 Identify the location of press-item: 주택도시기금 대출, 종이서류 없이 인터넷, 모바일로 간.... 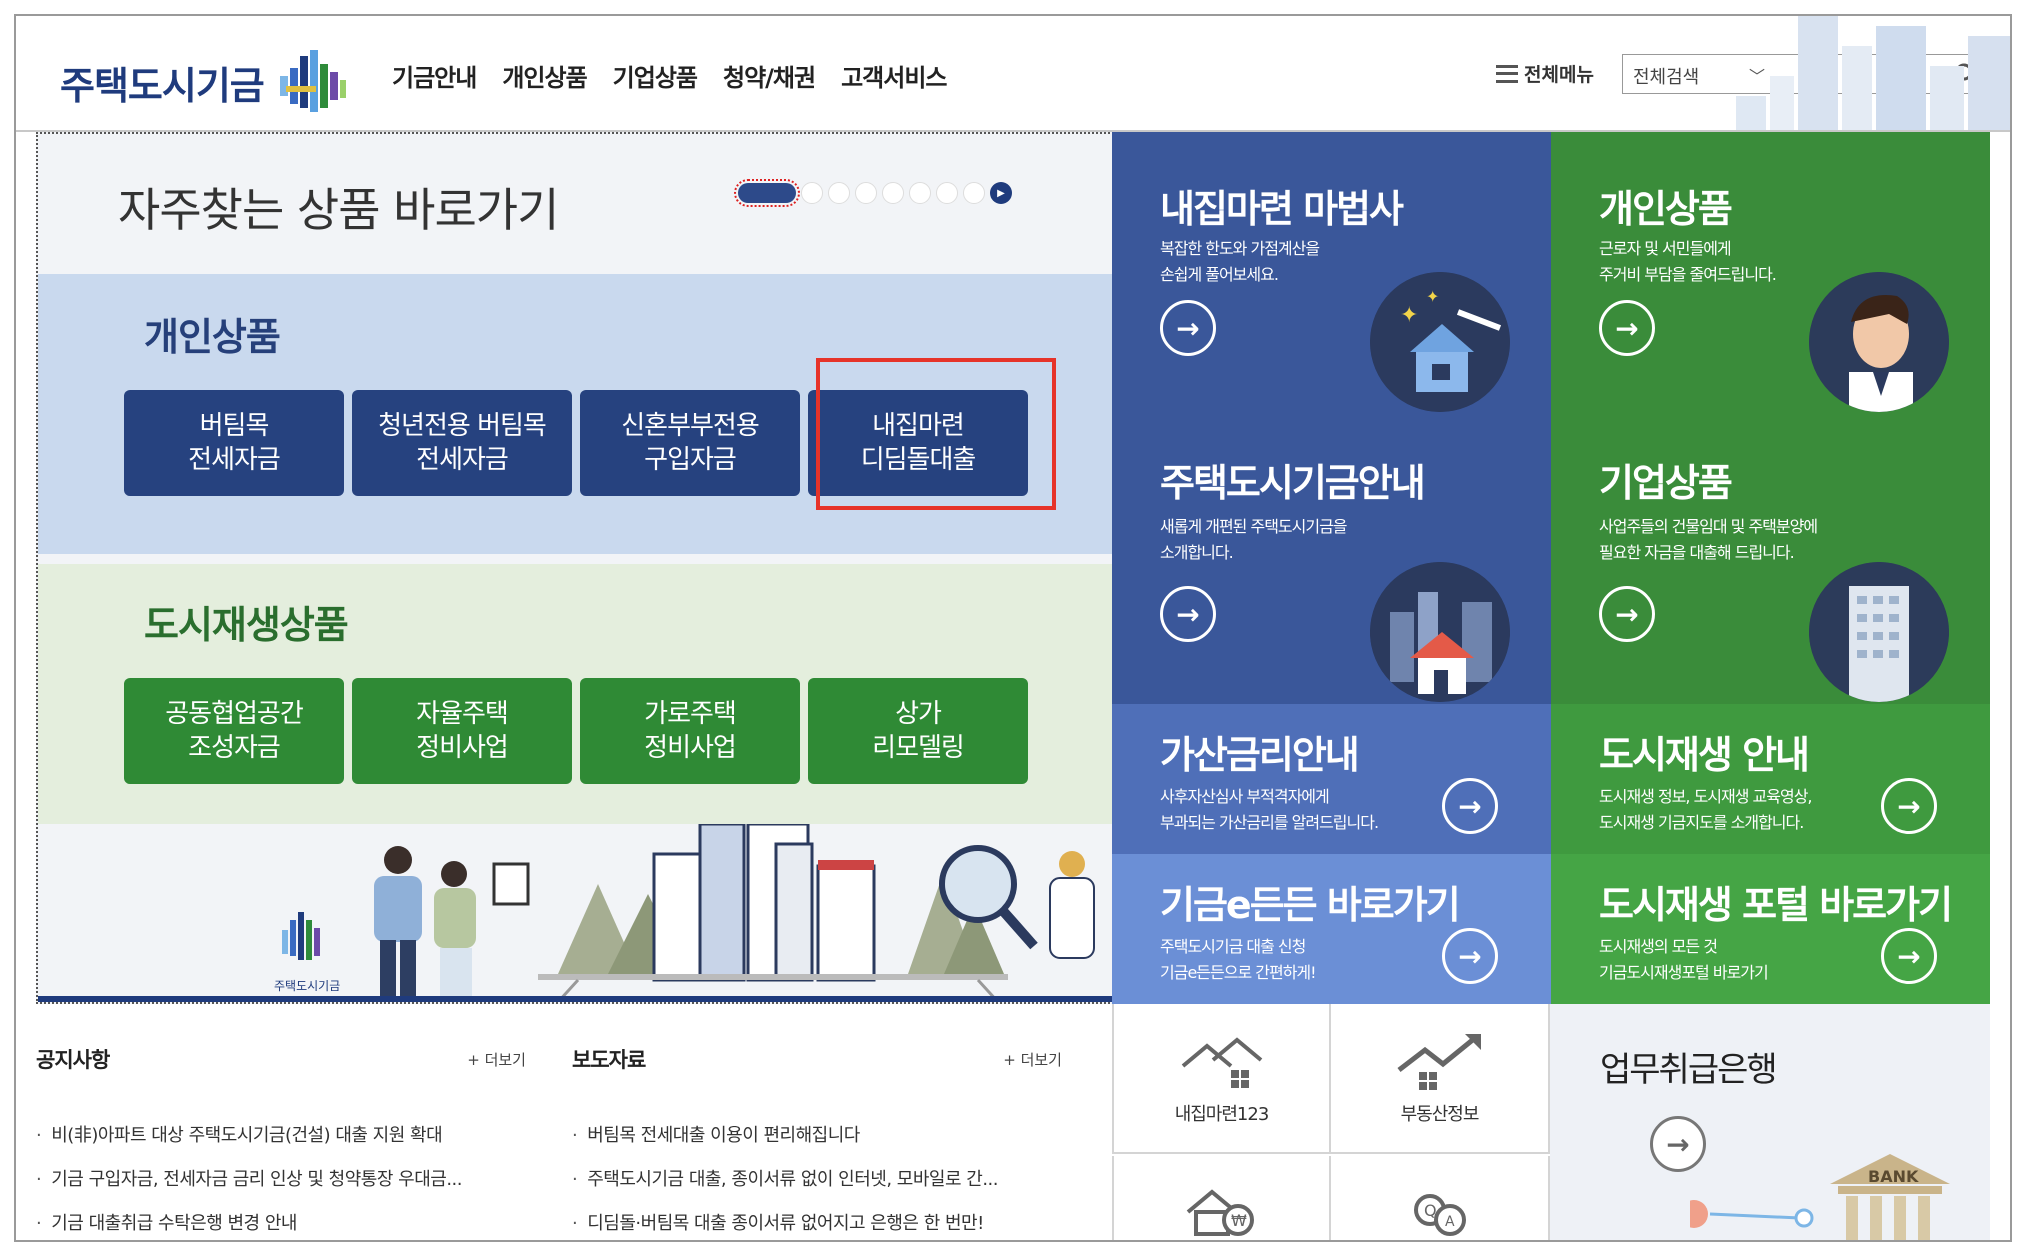
(817, 1180).